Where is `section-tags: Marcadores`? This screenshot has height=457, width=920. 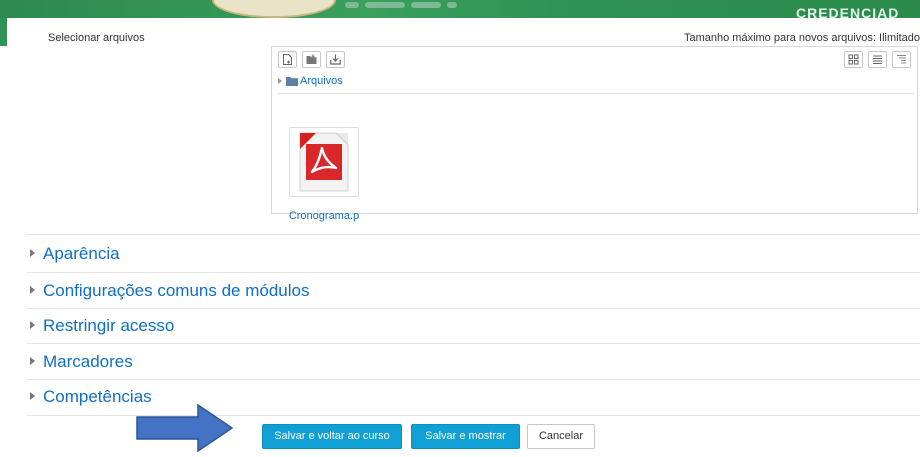 section-tags: Marcadores is located at coordinates (81, 363).